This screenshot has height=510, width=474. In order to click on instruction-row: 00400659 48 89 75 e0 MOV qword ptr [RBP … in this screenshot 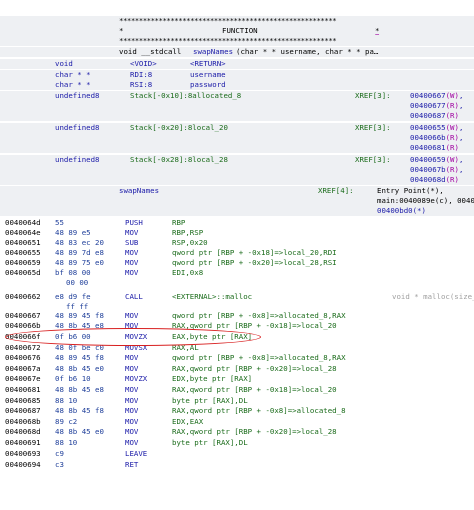, I will do `click(237, 263)`.